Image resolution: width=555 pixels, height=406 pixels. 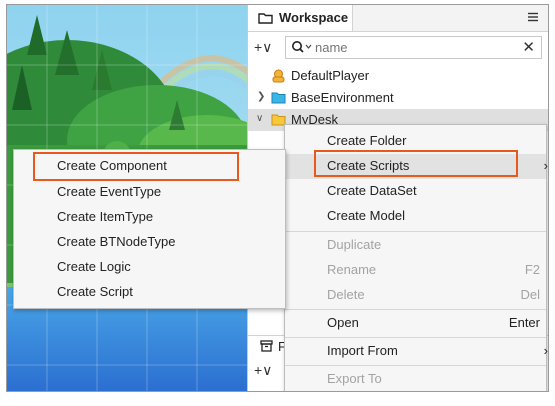 What do you see at coordinates (398, 98) in the screenshot?
I see `tree-item-baseenvironment: ❯ BaseEnvironment` at bounding box center [398, 98].